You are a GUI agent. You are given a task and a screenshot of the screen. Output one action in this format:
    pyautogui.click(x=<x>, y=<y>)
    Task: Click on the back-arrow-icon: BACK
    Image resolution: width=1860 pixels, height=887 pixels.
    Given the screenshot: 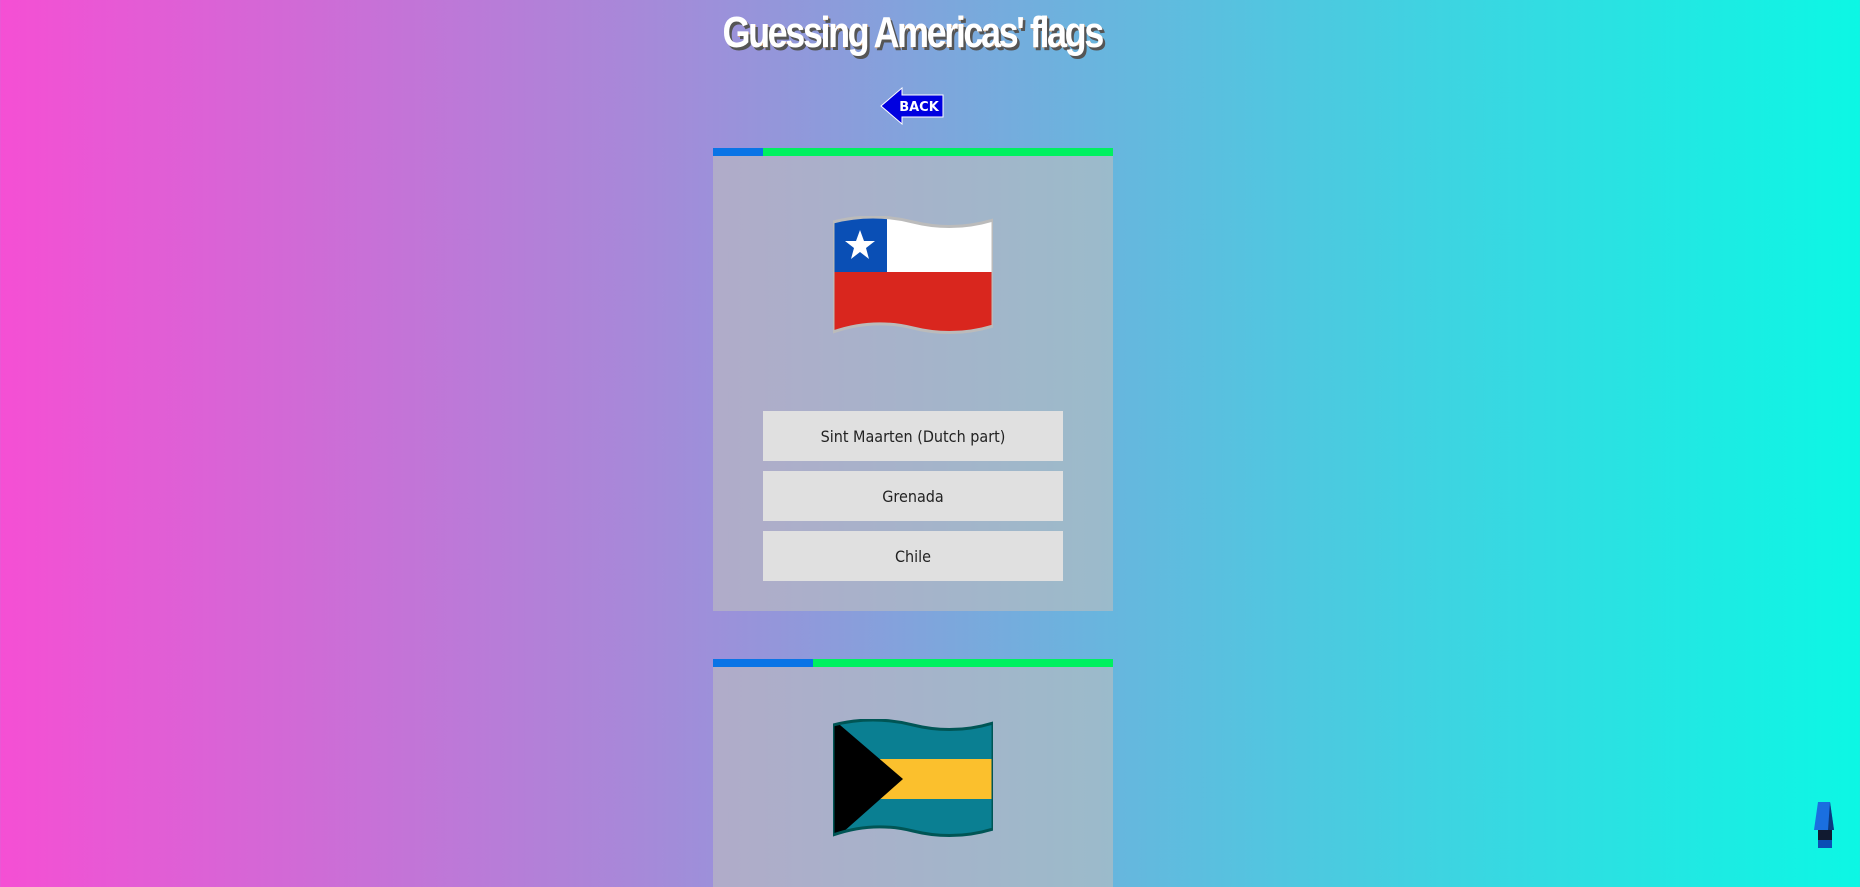 What is the action you would take?
    pyautogui.click(x=912, y=106)
    